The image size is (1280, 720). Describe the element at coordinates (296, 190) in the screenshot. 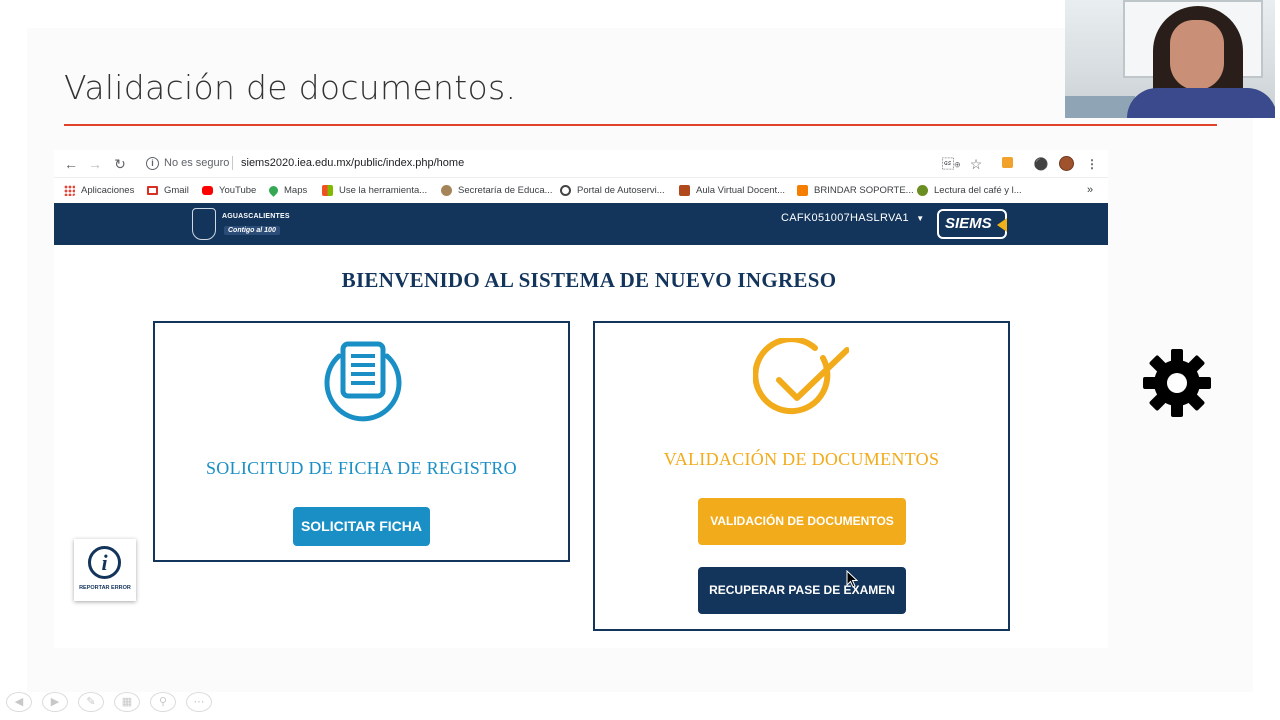

I see `bookmark-label: Maps` at that location.